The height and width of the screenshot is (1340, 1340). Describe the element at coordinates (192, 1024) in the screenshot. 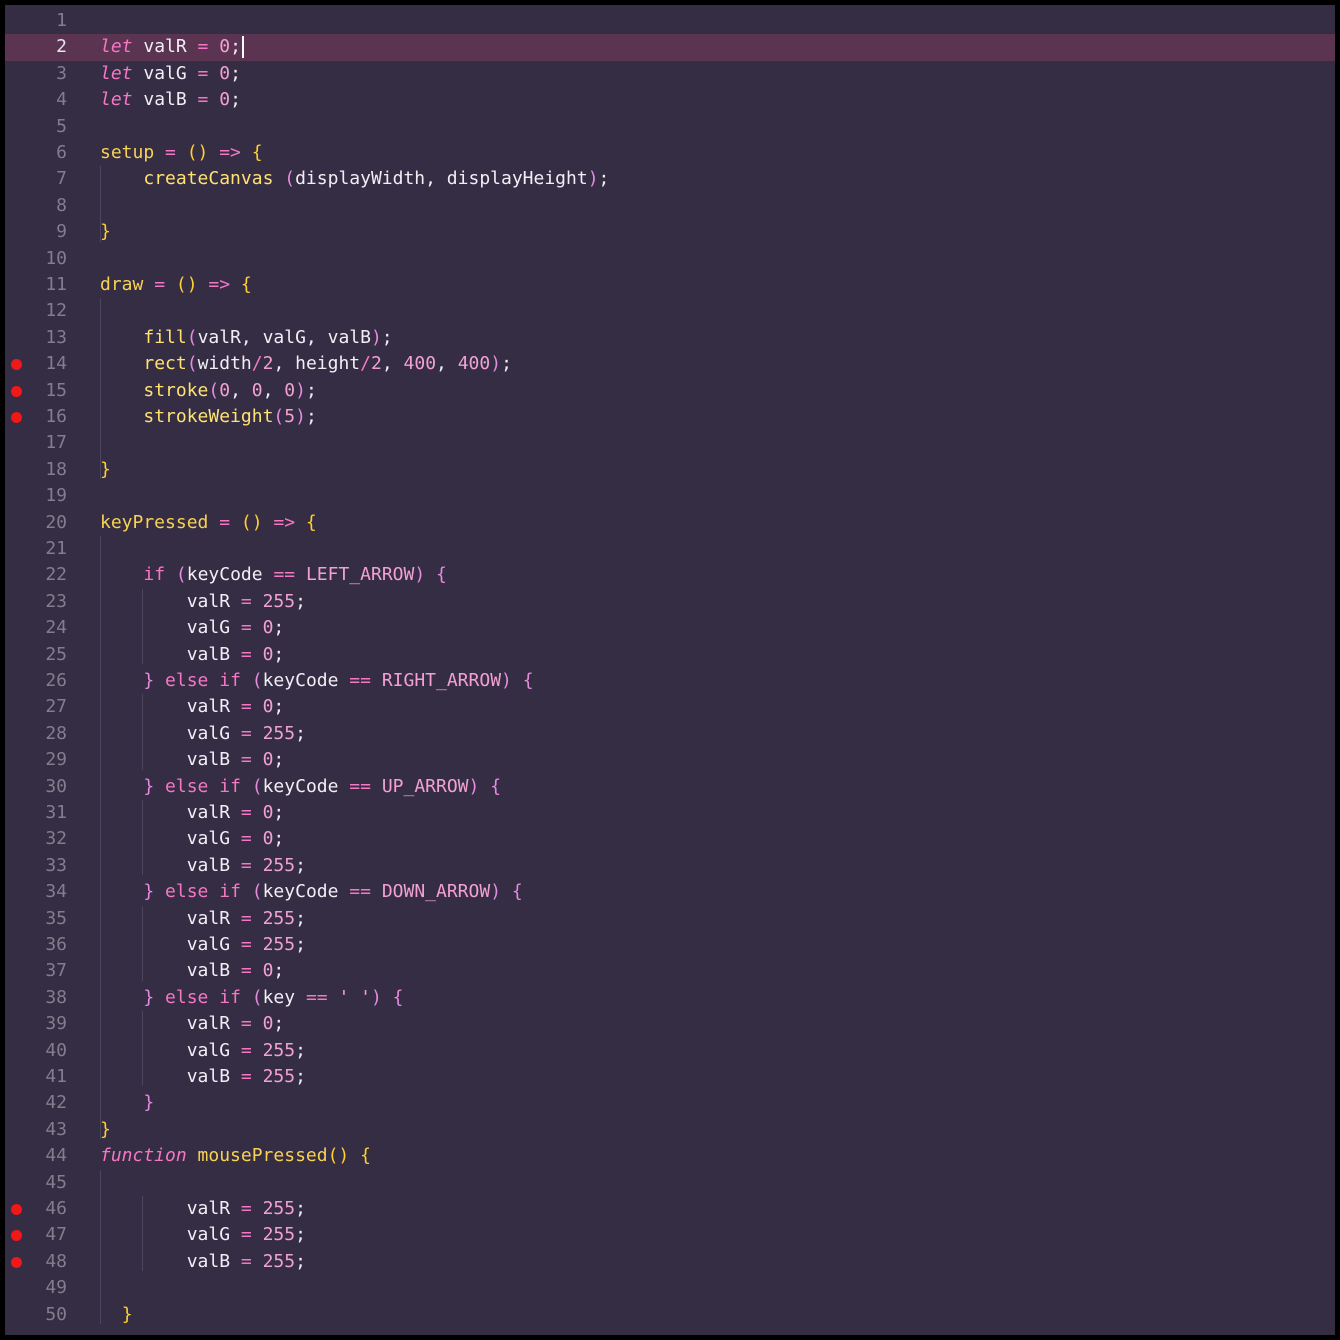

I see `code-text: valR = 0;` at that location.